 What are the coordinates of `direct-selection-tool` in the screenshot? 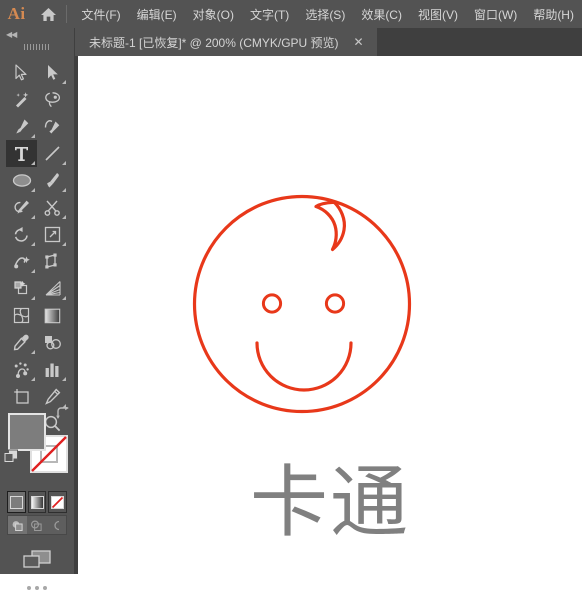 It's located at (52, 72).